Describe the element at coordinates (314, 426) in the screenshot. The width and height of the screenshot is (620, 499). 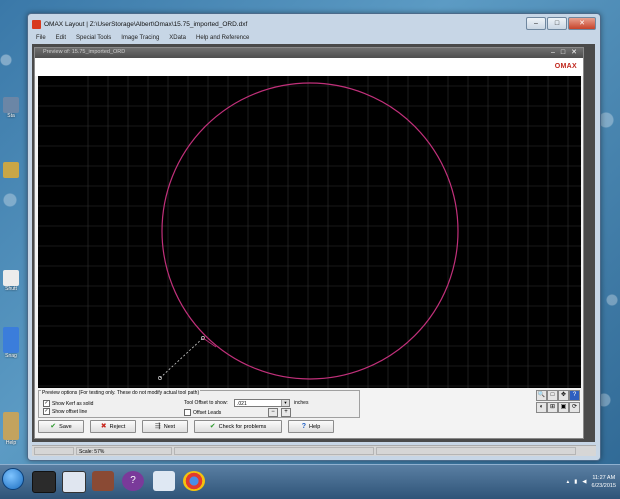
I see `help-label: Help` at that location.